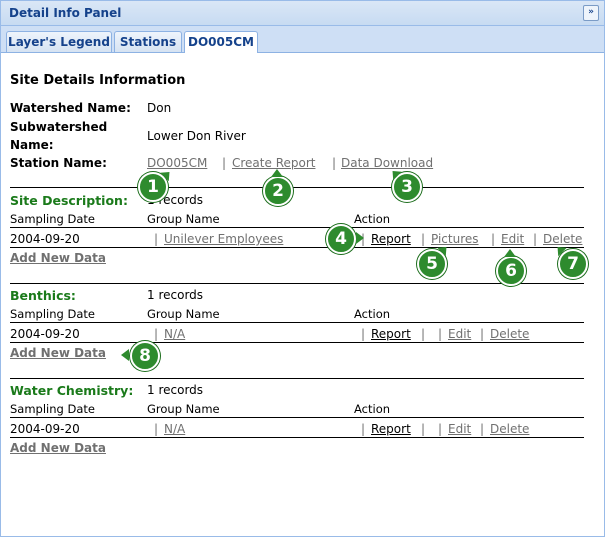 Image resolution: width=605 pixels, height=537 pixels. Describe the element at coordinates (387, 163) in the screenshot. I see `data-download-link: Data Download` at that location.